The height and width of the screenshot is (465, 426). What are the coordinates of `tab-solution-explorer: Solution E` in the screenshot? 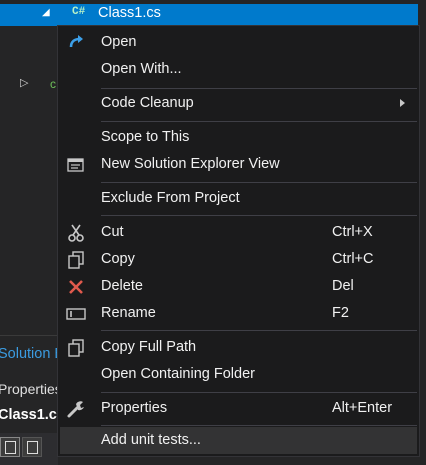 It's located at (32, 354).